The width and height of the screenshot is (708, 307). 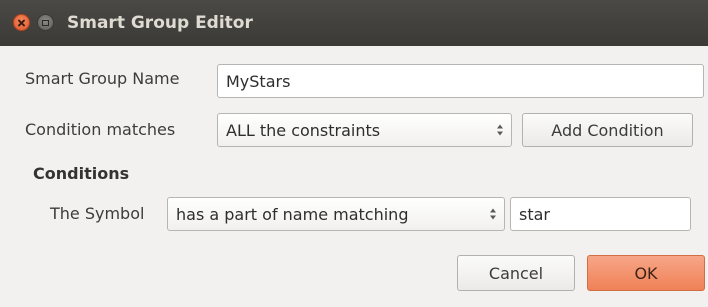 I want to click on condition-matches-value: ALL the constraints, so click(x=303, y=130).